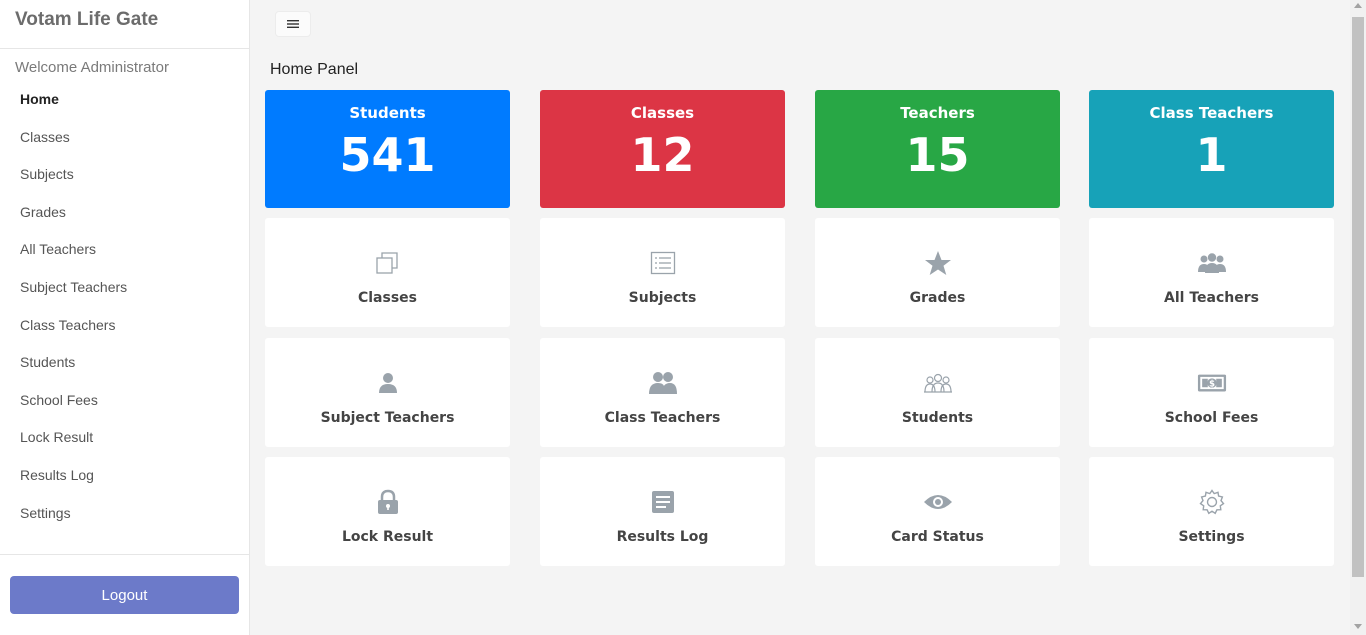 This screenshot has width=1366, height=635. What do you see at coordinates (124, 401) in the screenshot?
I see `sidebar-item-school-fees: School Fees` at bounding box center [124, 401].